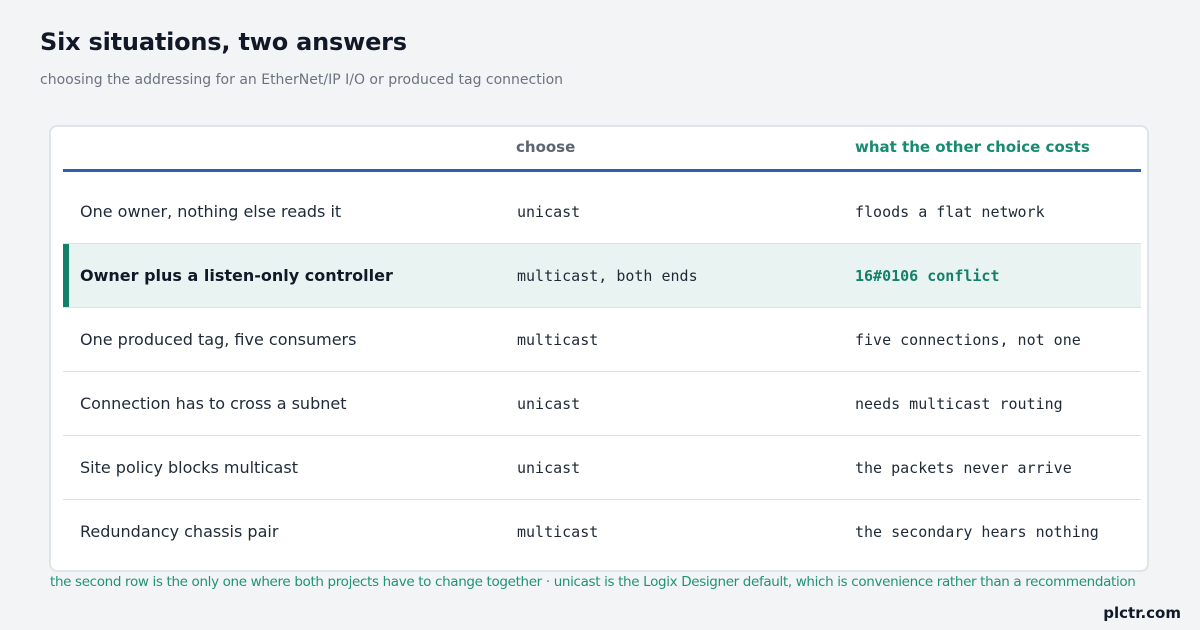 The height and width of the screenshot is (630, 1200). I want to click on cost-cell: the secondary hears nothing, so click(977, 532).